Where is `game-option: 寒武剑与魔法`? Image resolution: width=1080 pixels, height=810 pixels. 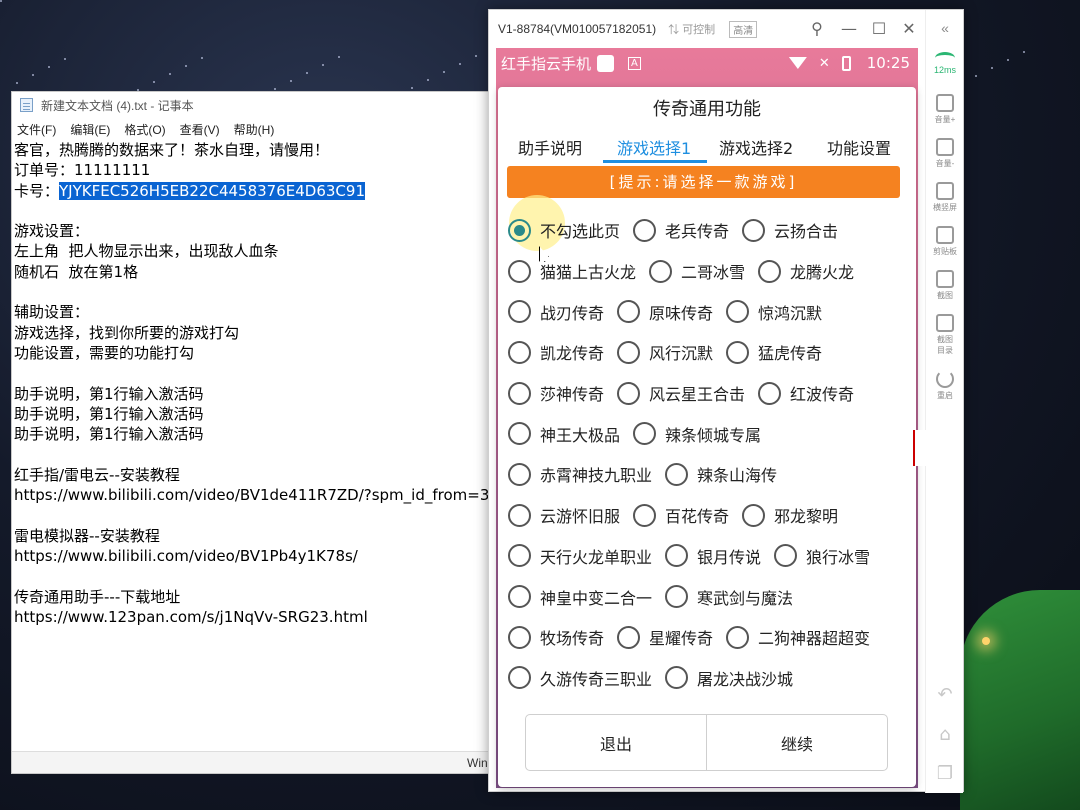
game-option: 寒武剑与魔法 is located at coordinates (729, 597).